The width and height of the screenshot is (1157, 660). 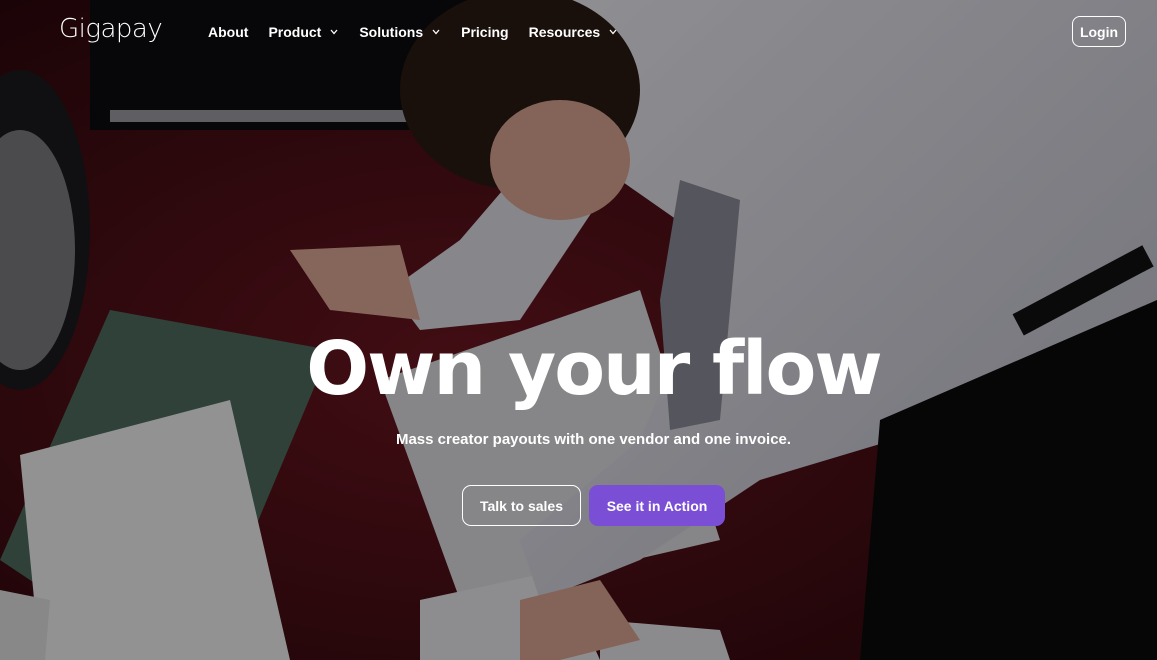 I want to click on nav-item-label: About, so click(x=228, y=32).